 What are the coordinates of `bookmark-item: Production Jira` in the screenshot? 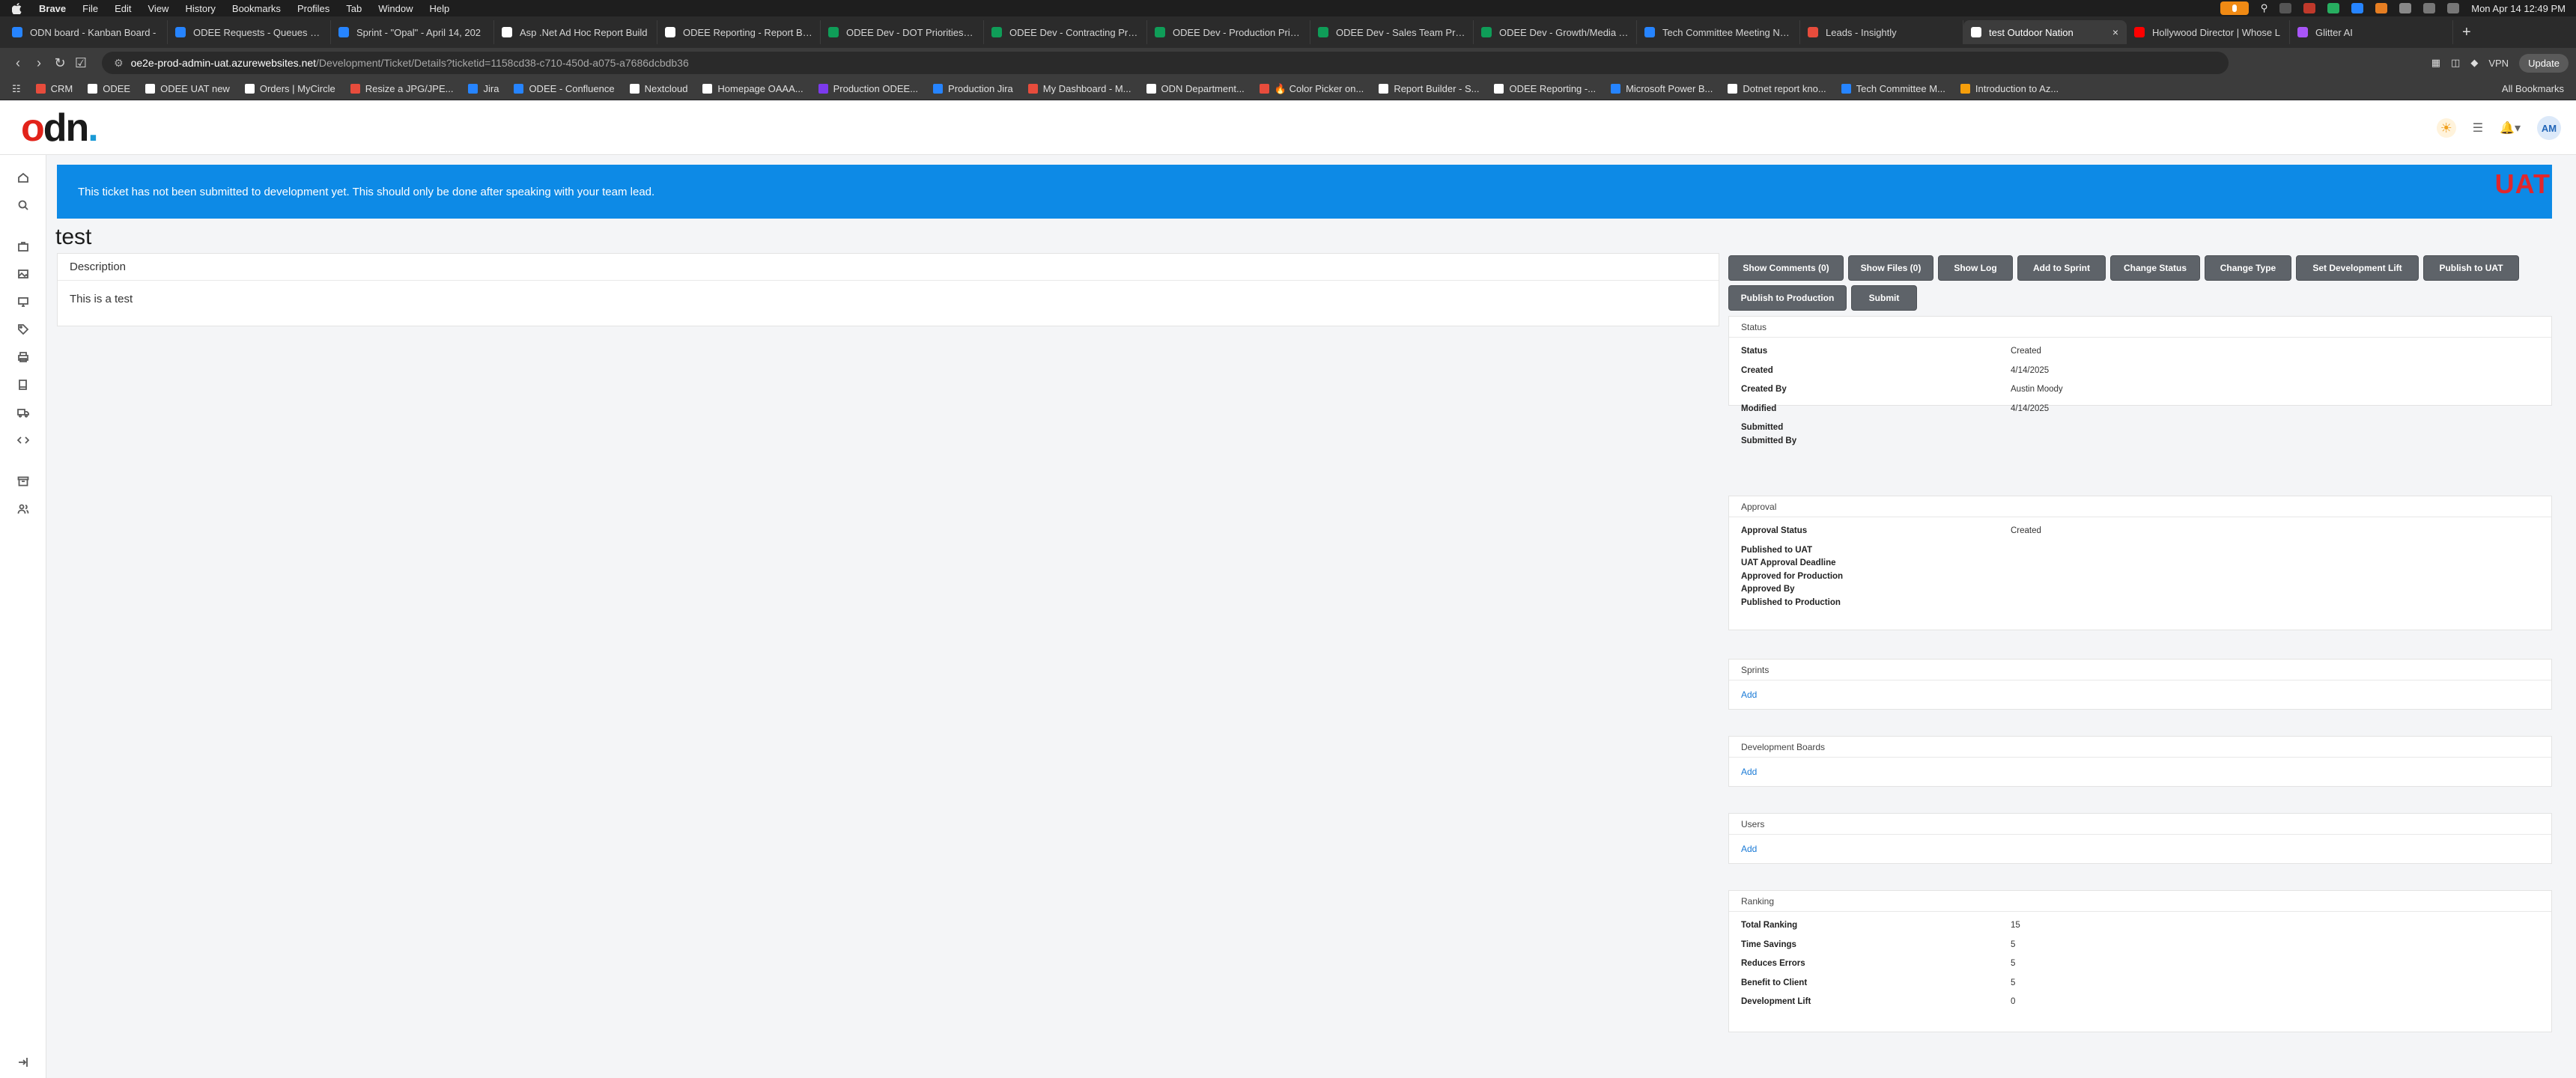 It's located at (973, 88).